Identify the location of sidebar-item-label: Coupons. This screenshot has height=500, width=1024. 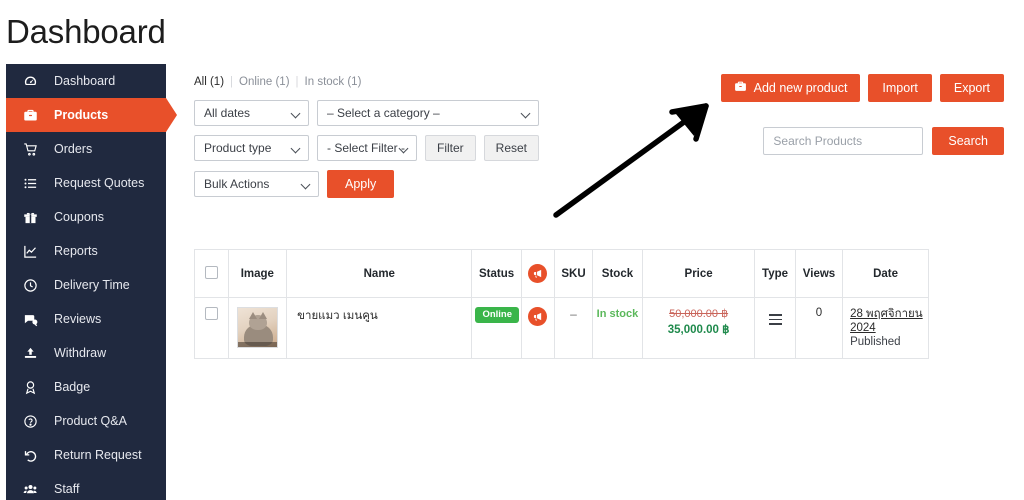
(79, 217).